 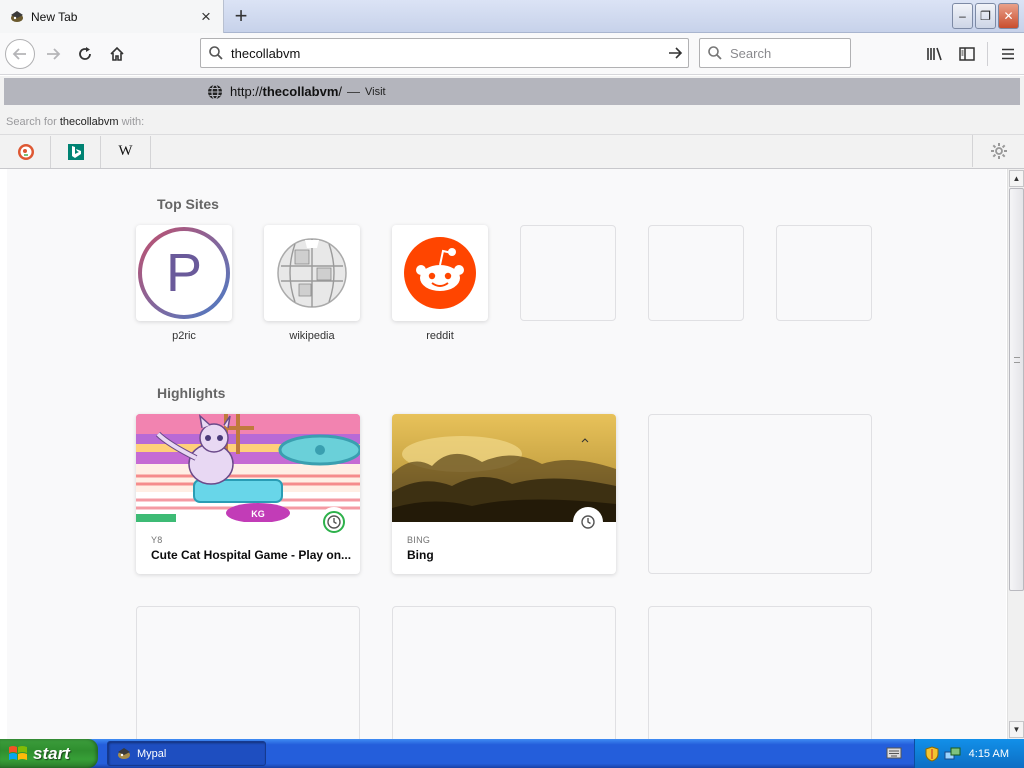 I want to click on p2ric-letter: P, so click(x=184, y=273).